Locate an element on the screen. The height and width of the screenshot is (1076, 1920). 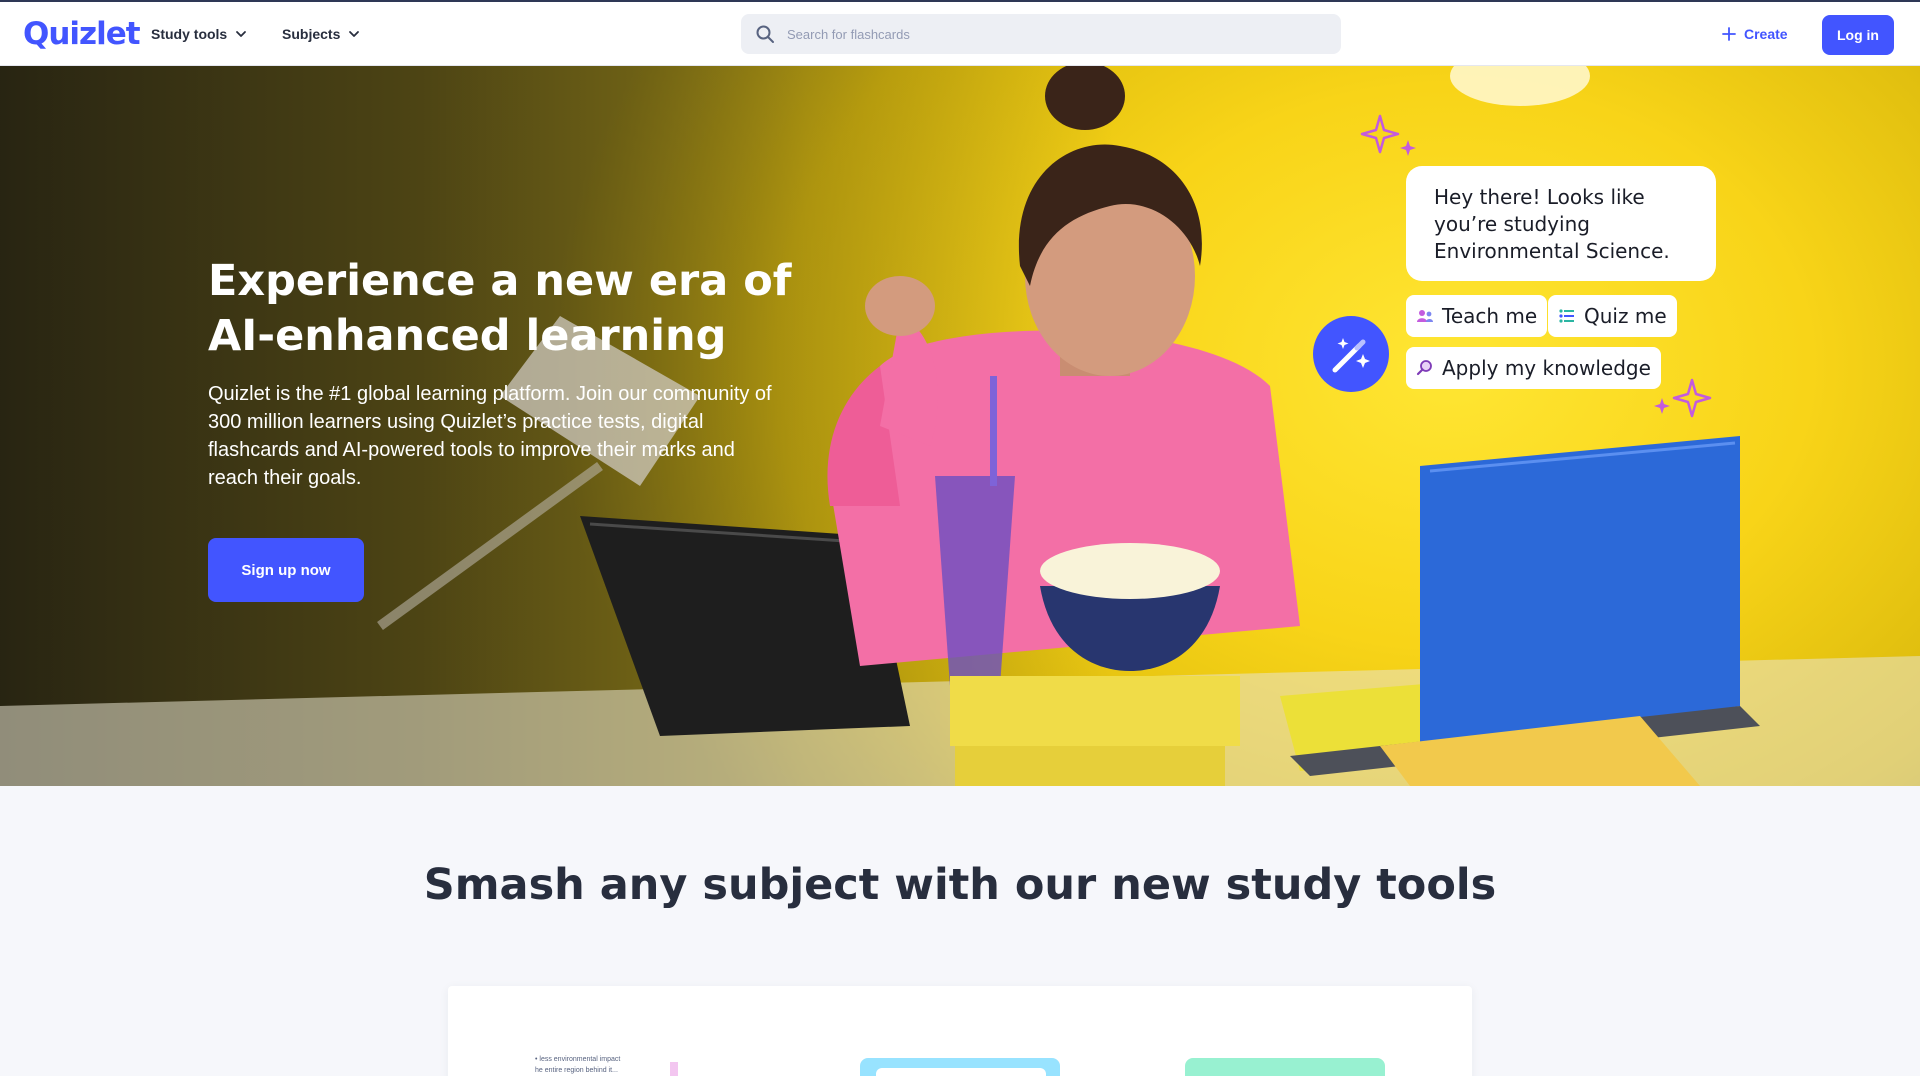
search-bar is located at coordinates (1041, 34).